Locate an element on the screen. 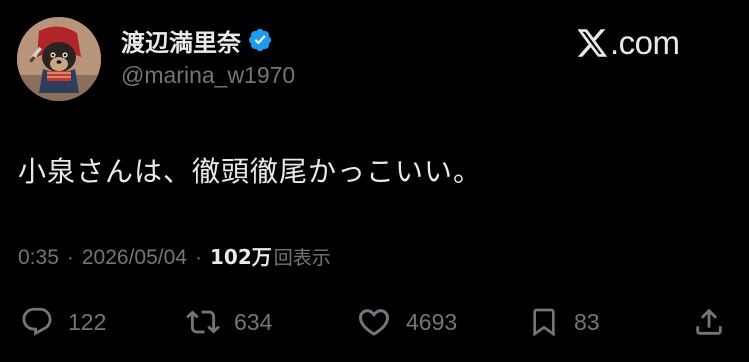 This screenshot has height=362, width=749. x-logo-icon is located at coordinates (592, 43).